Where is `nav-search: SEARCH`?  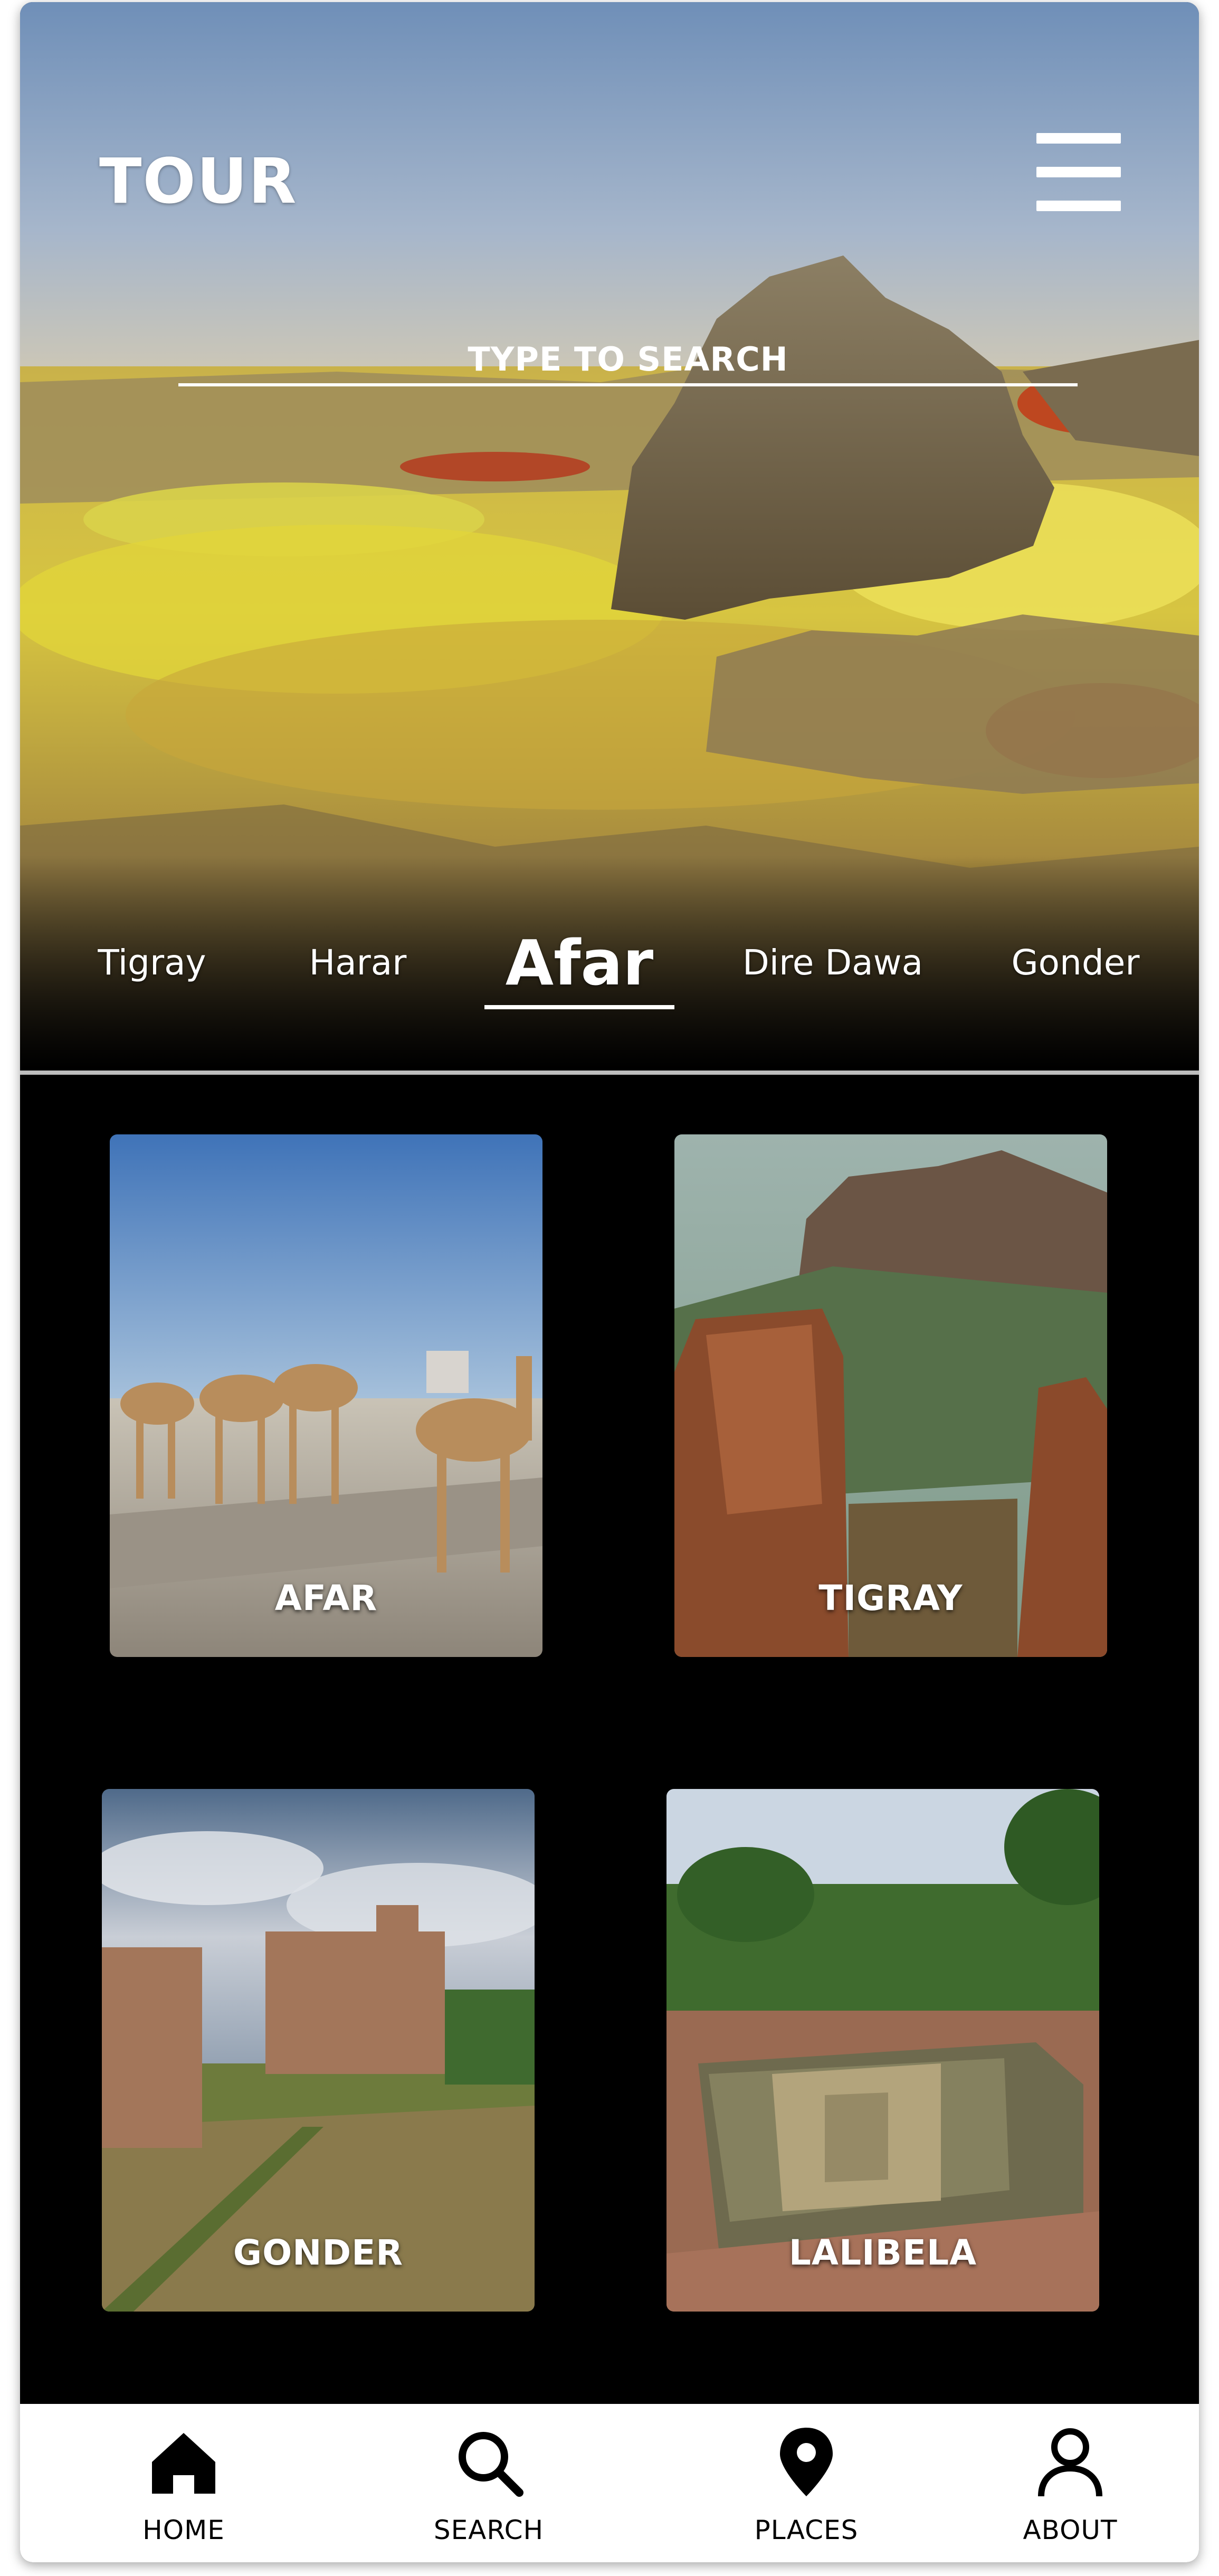 nav-search: SEARCH is located at coordinates (489, 2483).